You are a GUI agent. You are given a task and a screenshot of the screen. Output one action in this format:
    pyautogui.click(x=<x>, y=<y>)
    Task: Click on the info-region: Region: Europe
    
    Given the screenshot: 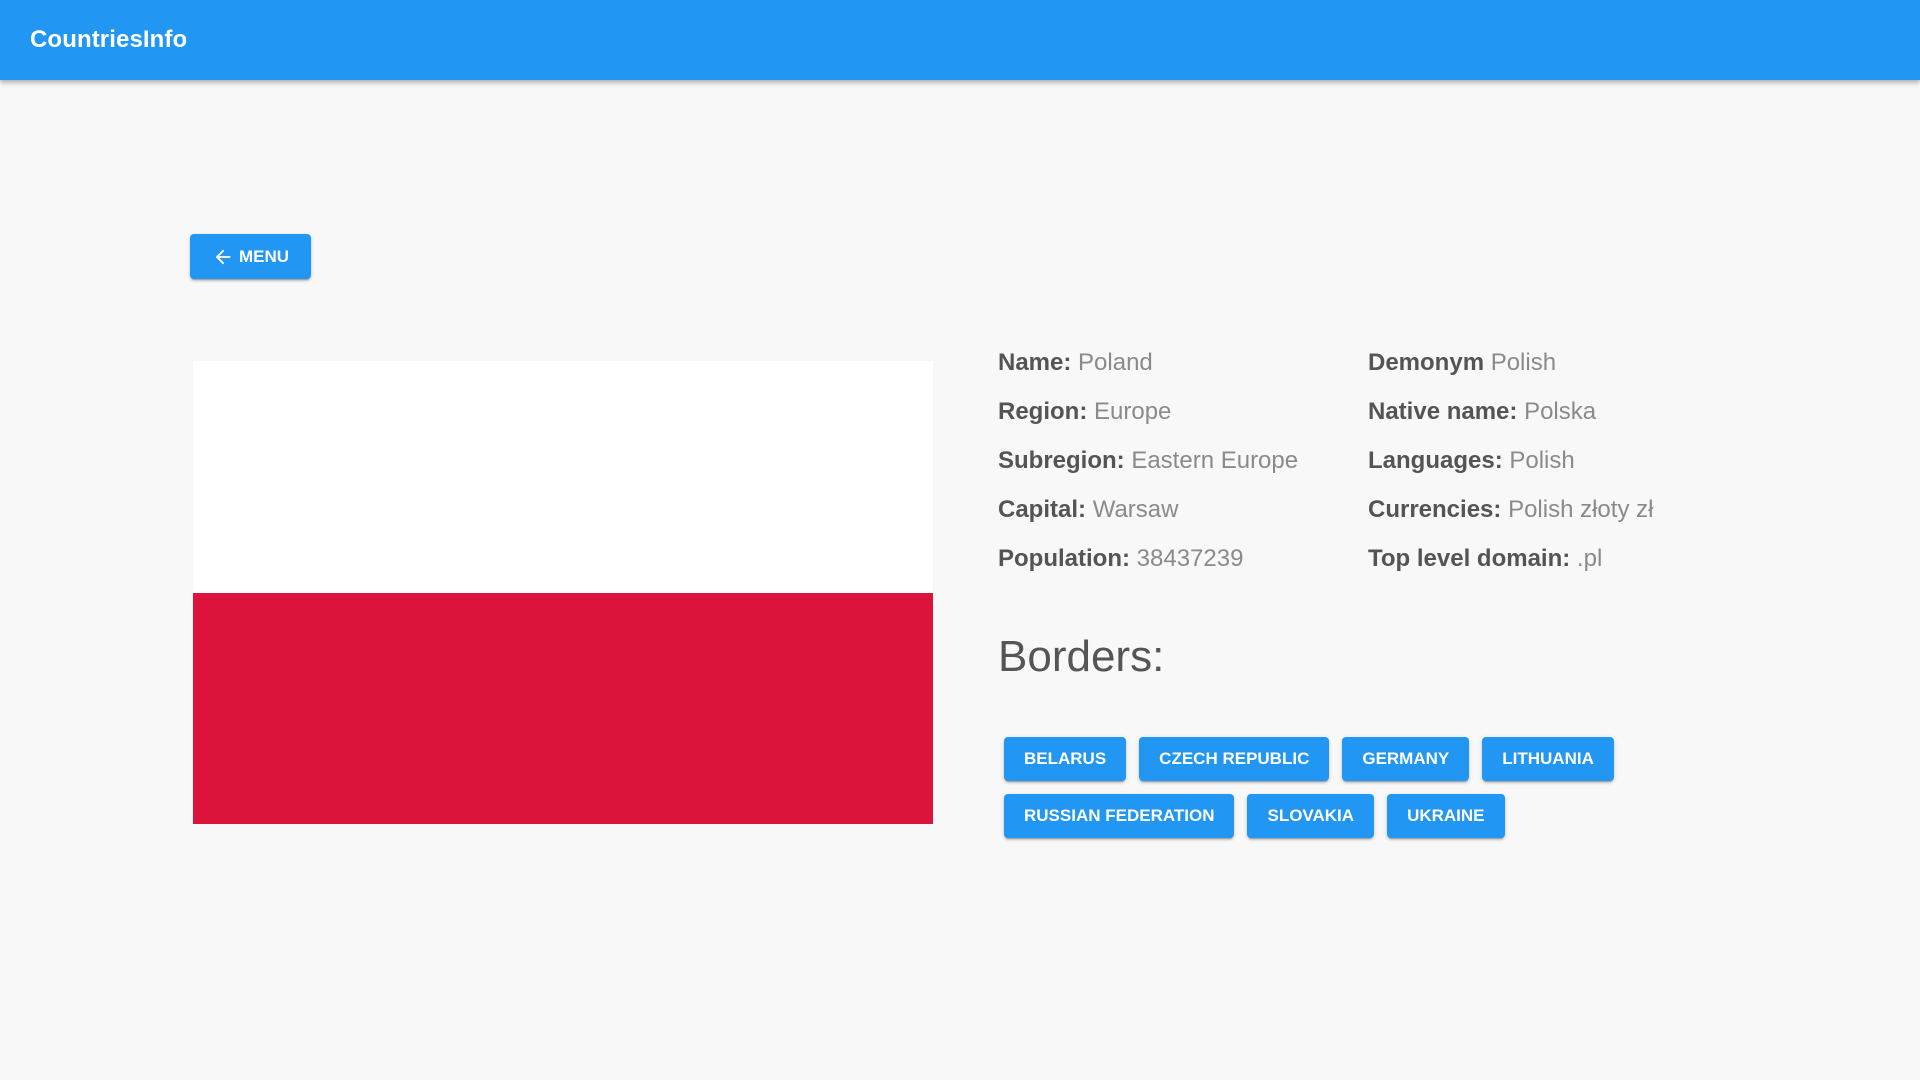 What is the action you would take?
    pyautogui.click(x=1148, y=418)
    